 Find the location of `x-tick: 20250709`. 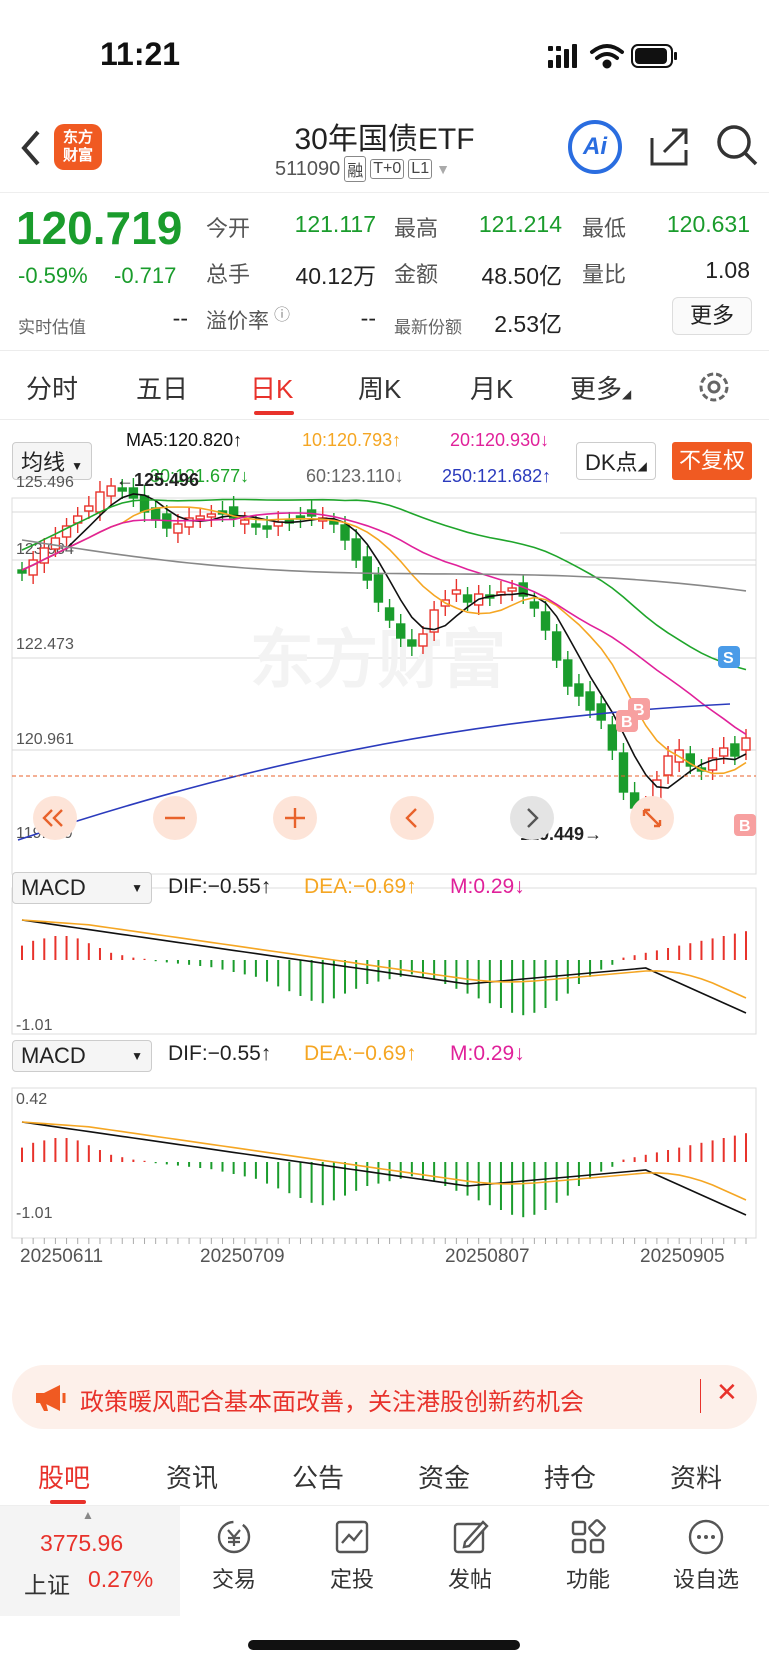

x-tick: 20250709 is located at coordinates (242, 1256).